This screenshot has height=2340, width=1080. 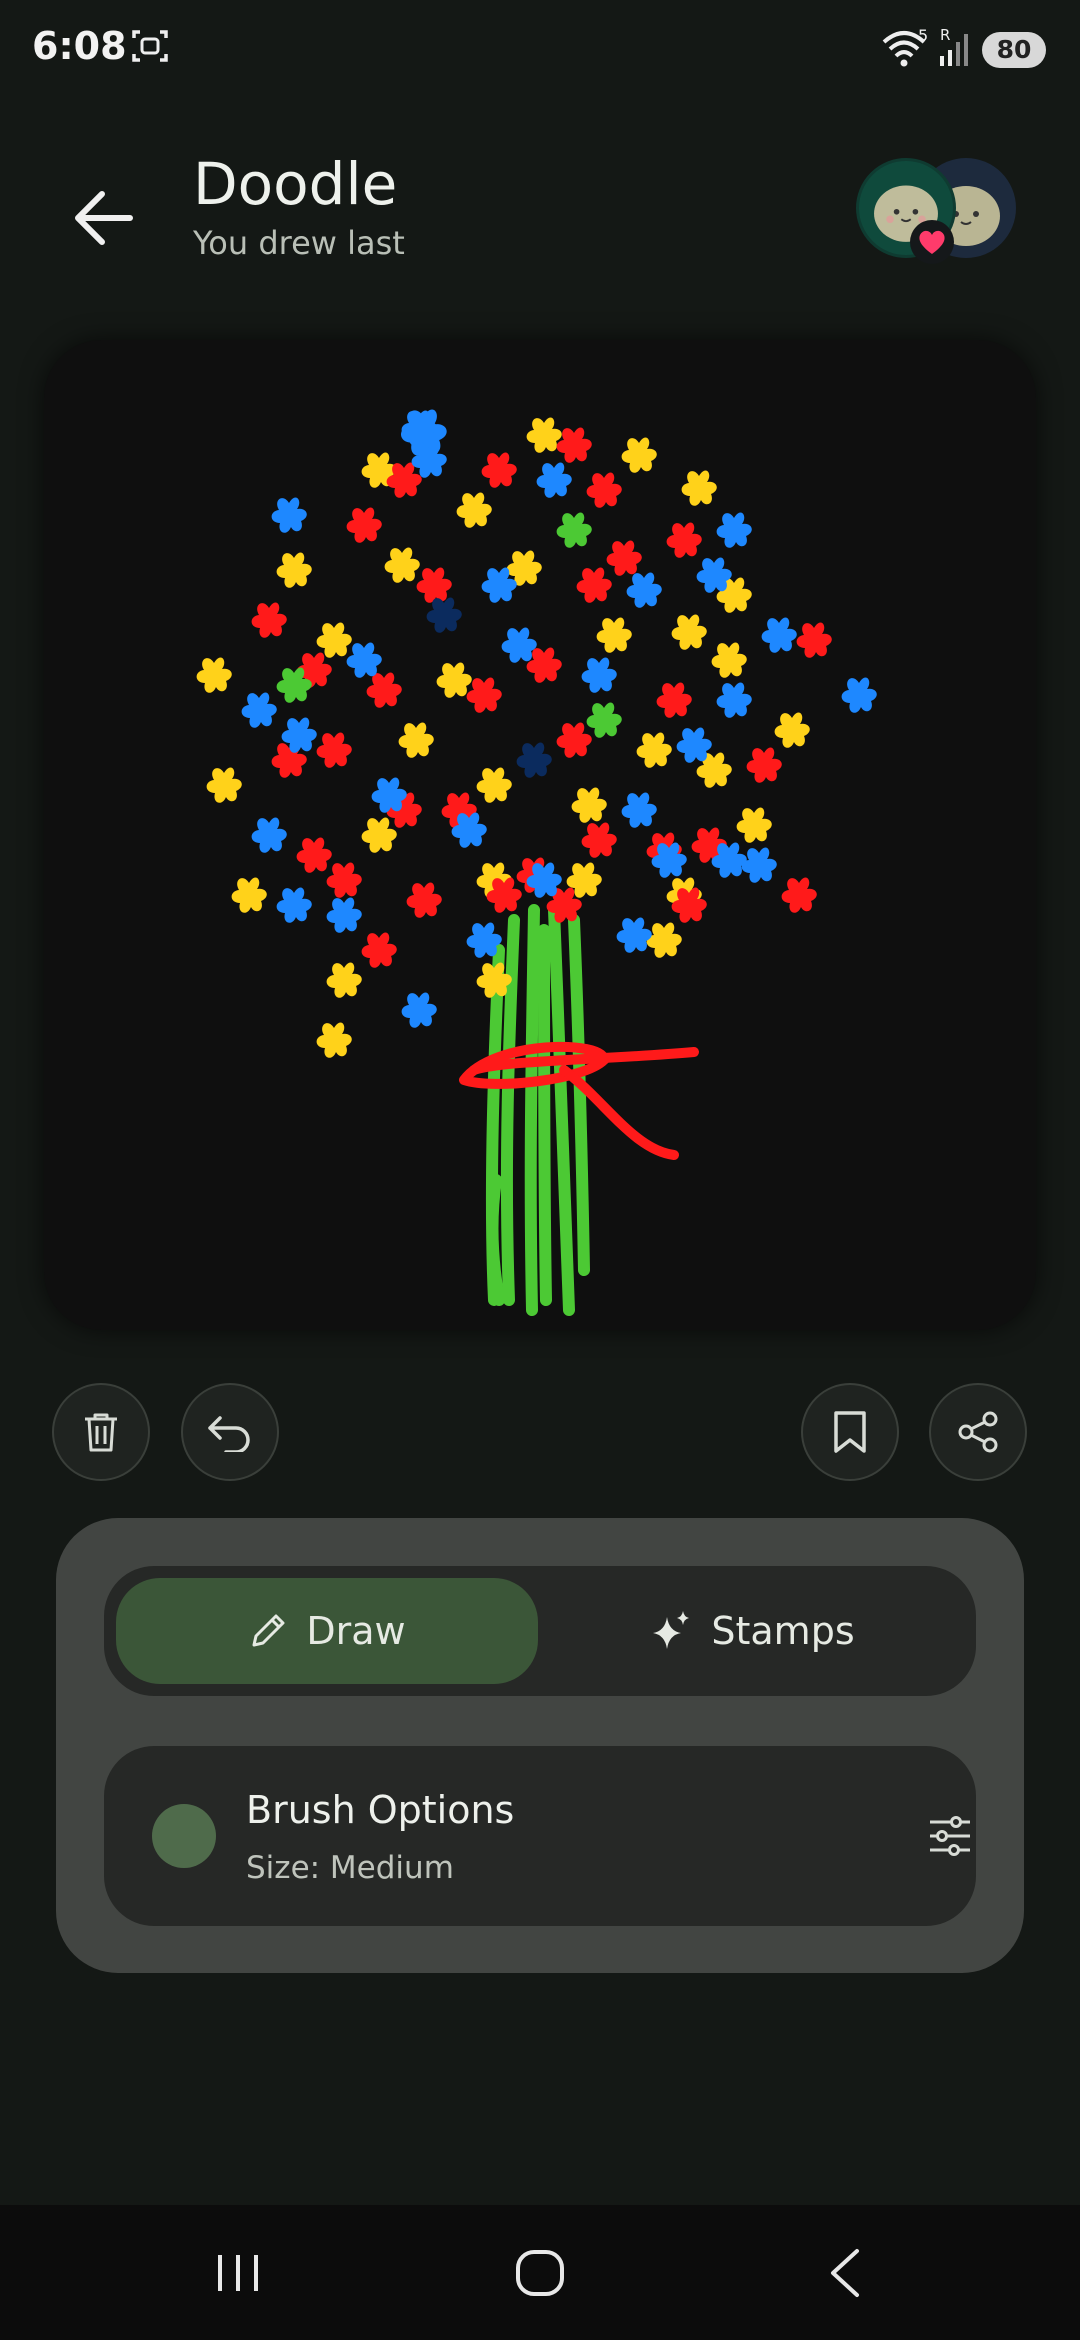 I want to click on wifi-badge: 5, so click(x=923, y=35).